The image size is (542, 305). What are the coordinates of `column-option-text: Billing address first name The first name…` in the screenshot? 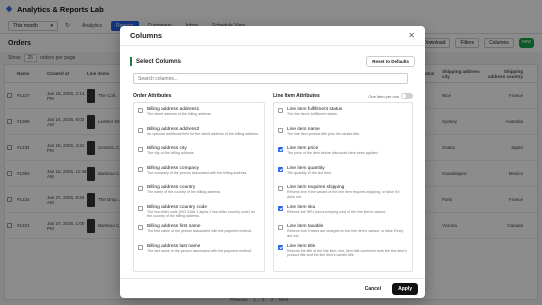 It's located at (199, 232).